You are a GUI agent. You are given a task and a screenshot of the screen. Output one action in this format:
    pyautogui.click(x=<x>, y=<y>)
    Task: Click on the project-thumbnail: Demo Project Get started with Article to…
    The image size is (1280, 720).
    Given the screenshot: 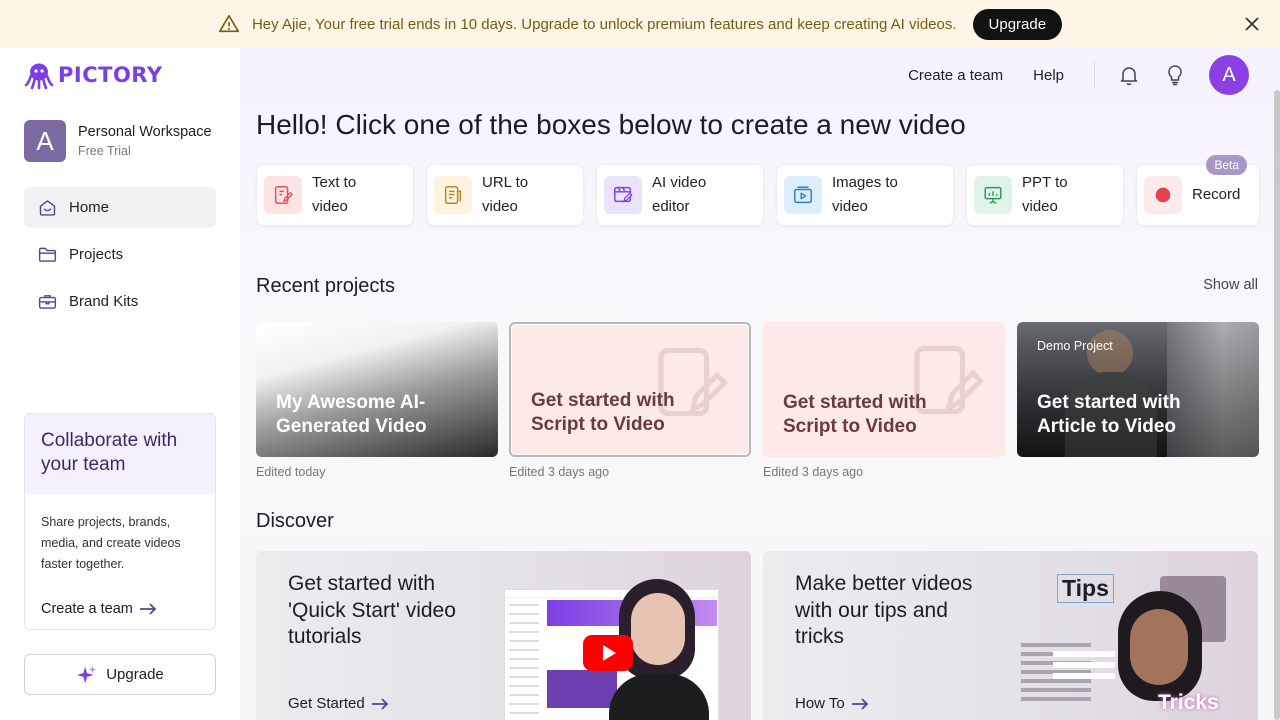 What is the action you would take?
    pyautogui.click(x=1138, y=389)
    